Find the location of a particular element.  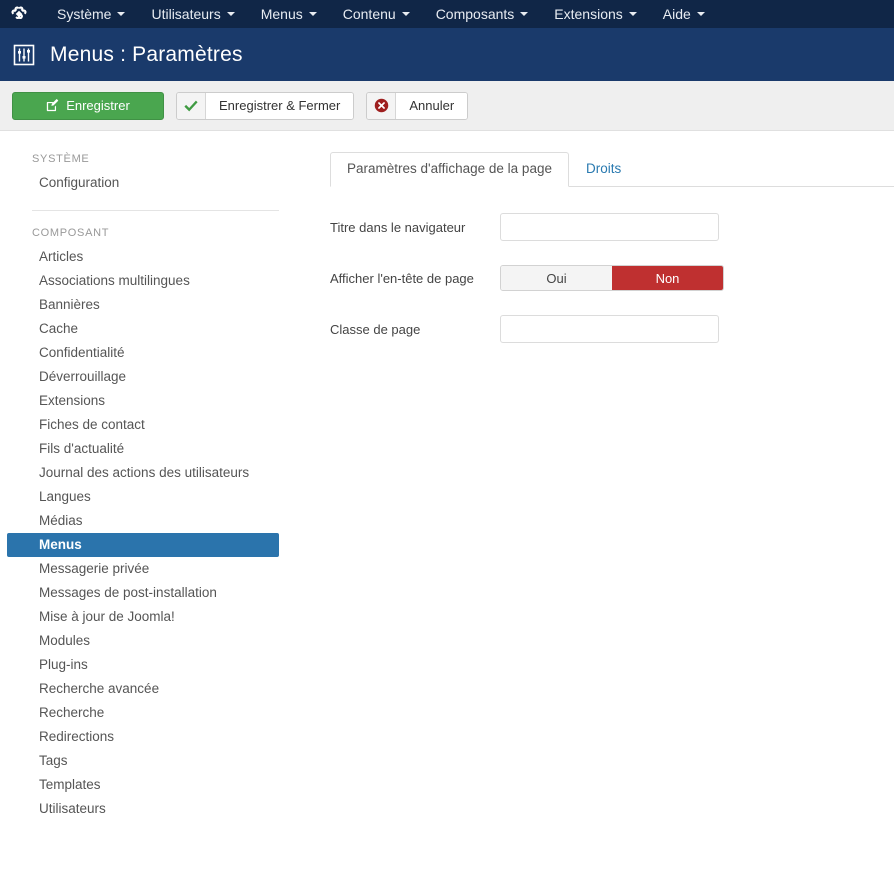

cancel-circle-icon is located at coordinates (382, 105).